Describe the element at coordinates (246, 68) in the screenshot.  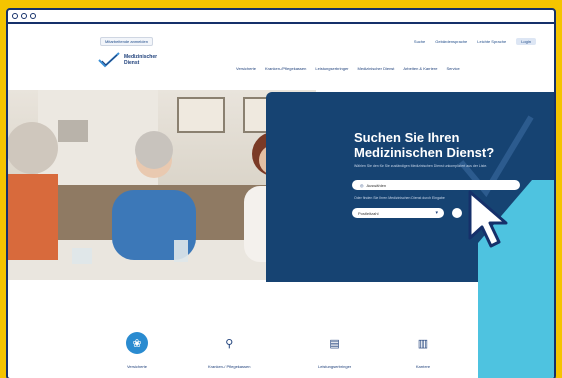
I see `nav-item-insured: Versicherte` at that location.